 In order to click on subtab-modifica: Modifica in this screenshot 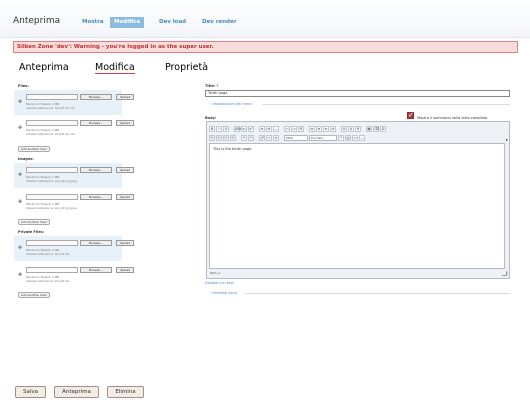, I will do `click(115, 68)`.